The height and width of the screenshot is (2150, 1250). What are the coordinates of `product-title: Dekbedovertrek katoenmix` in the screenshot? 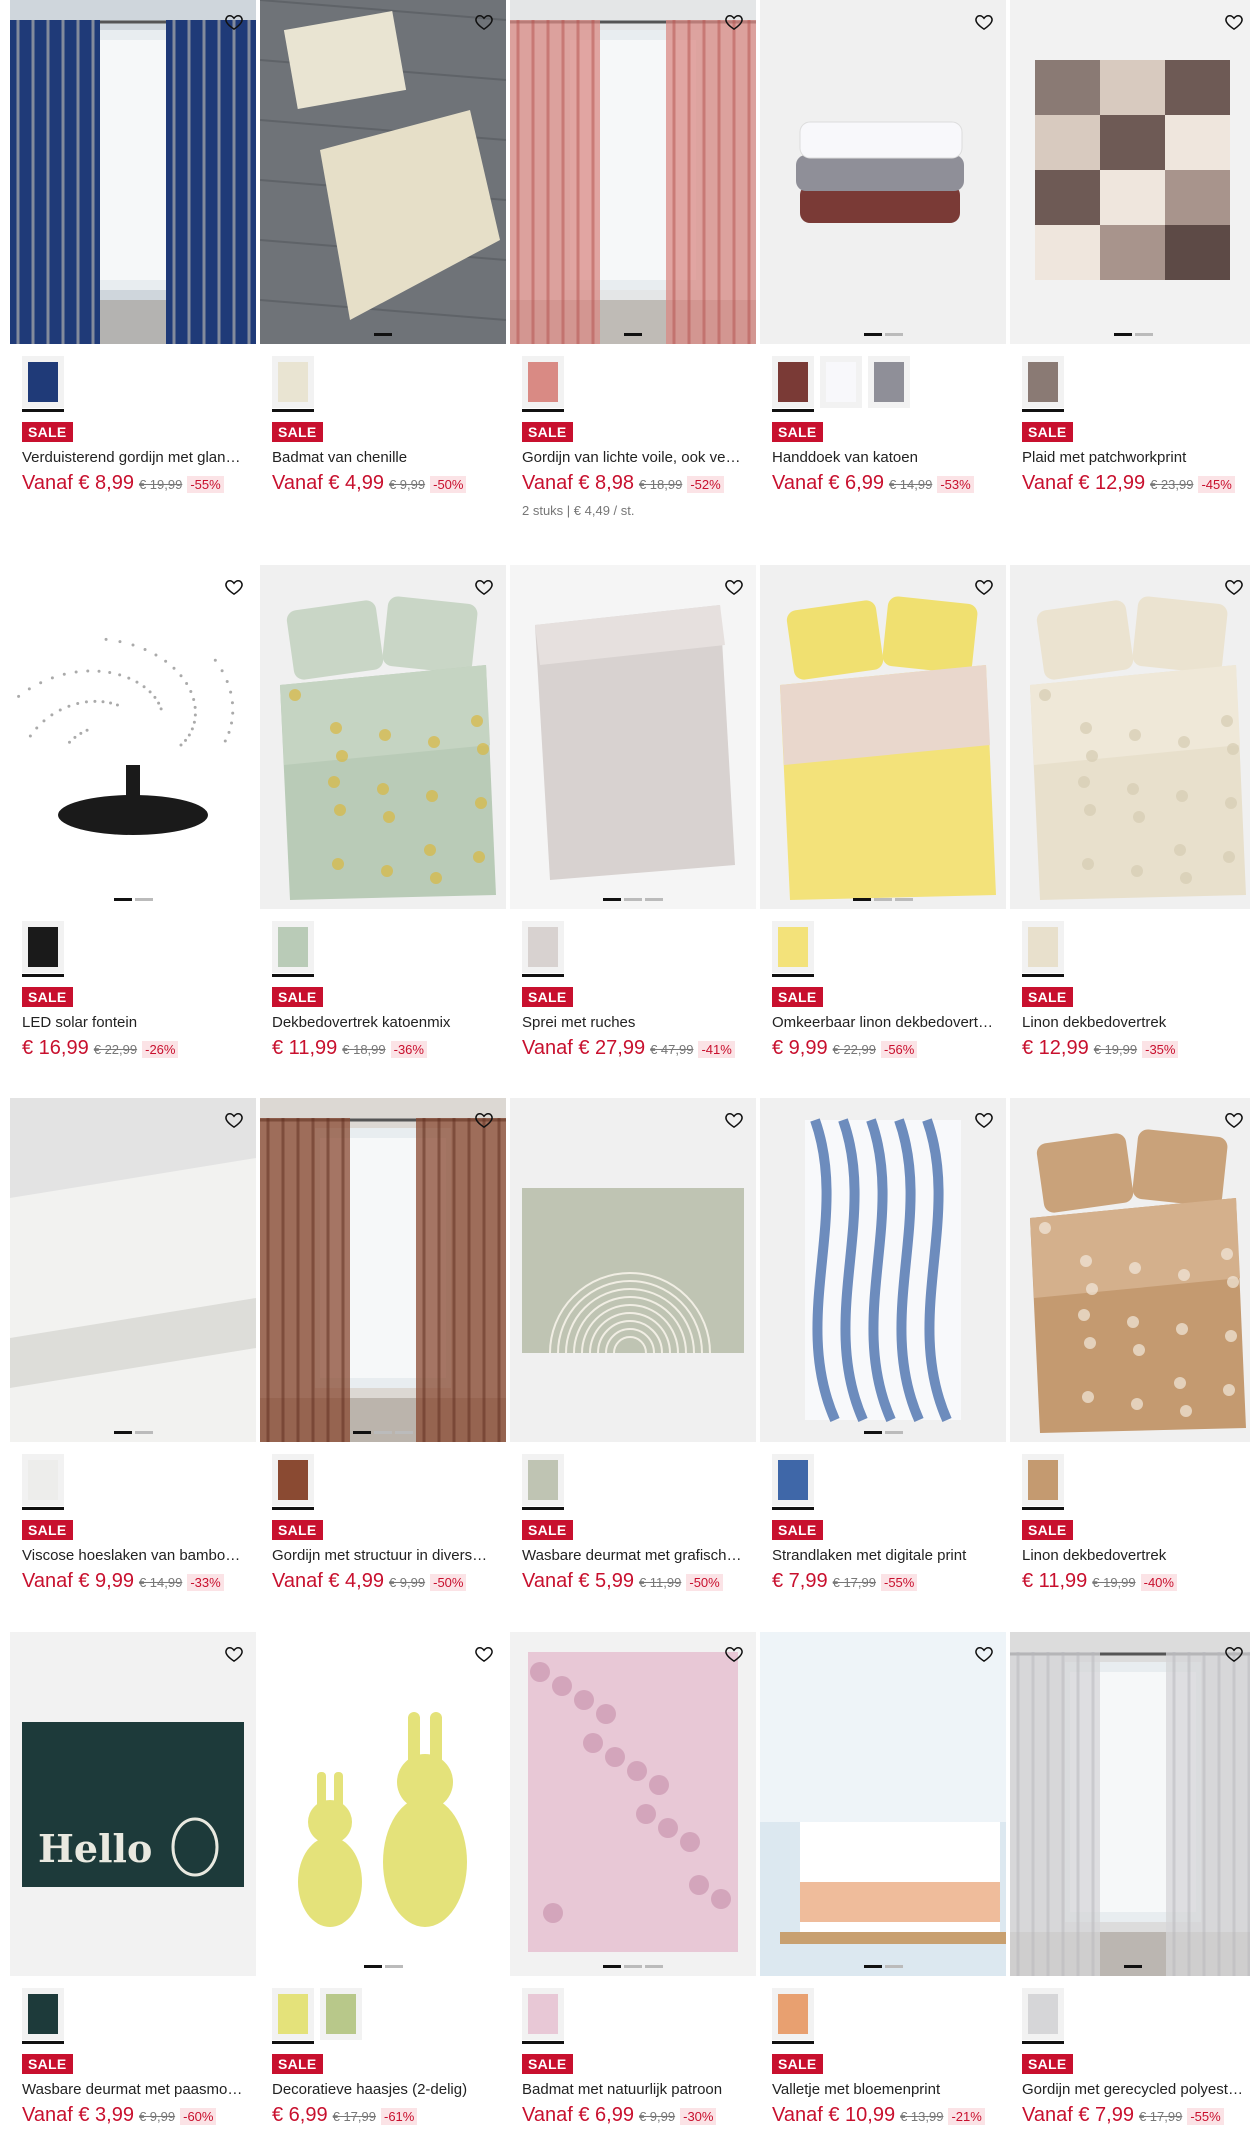 It's located at (383, 1022).